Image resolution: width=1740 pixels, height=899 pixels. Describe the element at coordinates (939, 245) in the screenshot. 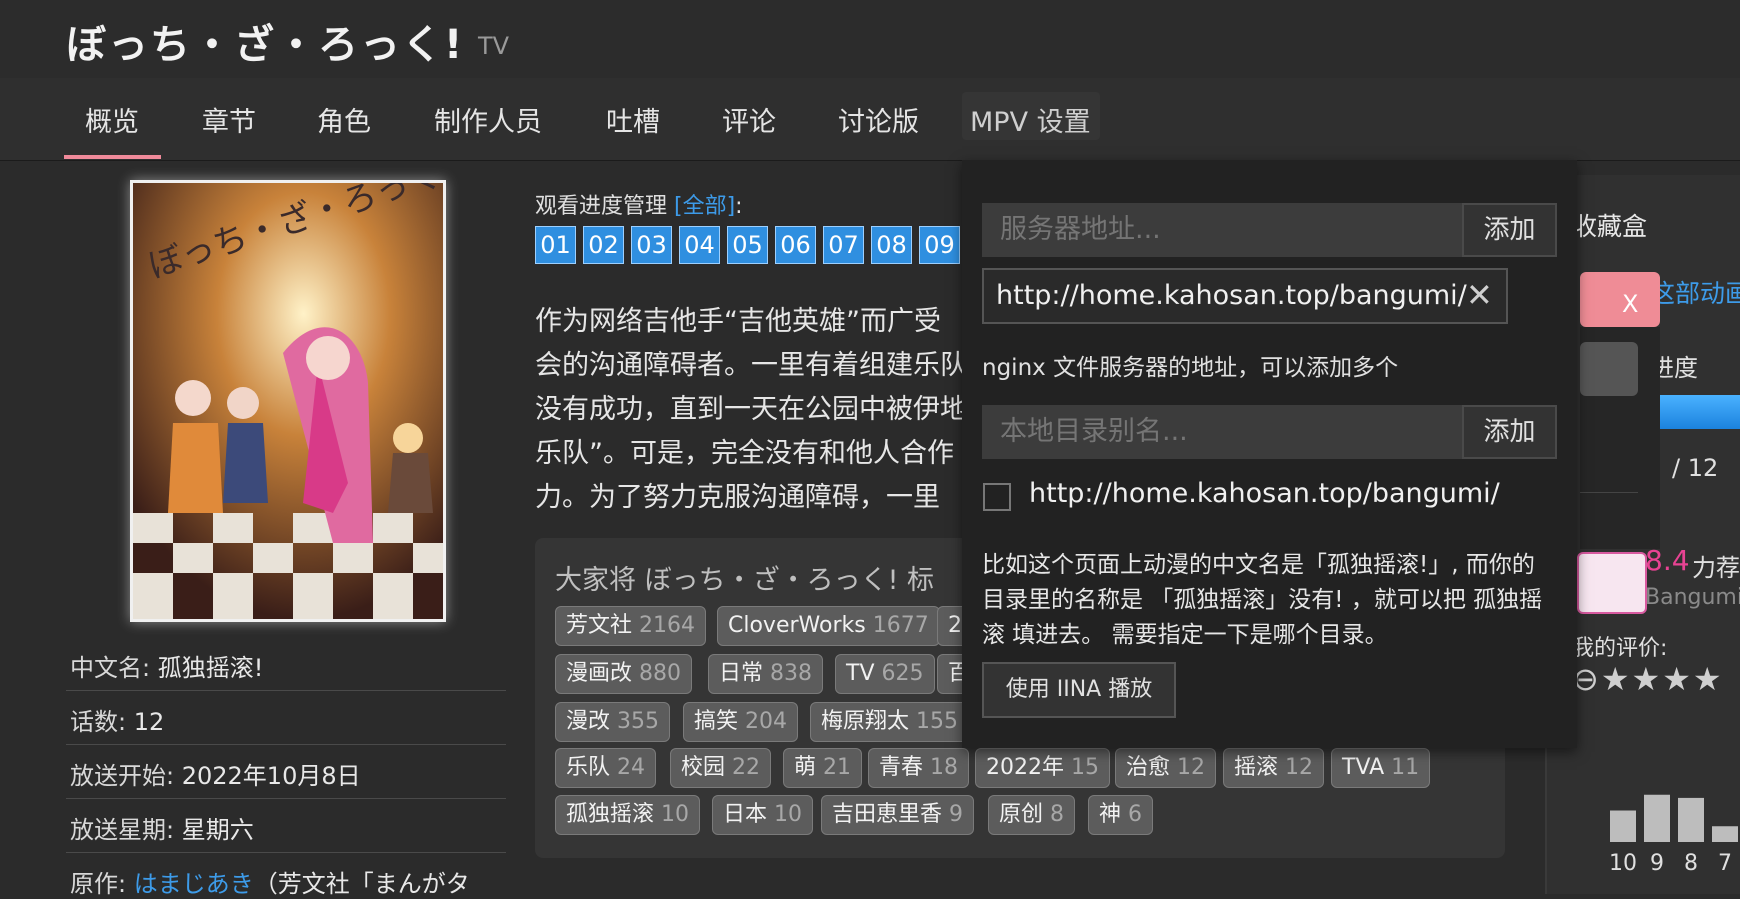

I see `episode-button: 09` at that location.